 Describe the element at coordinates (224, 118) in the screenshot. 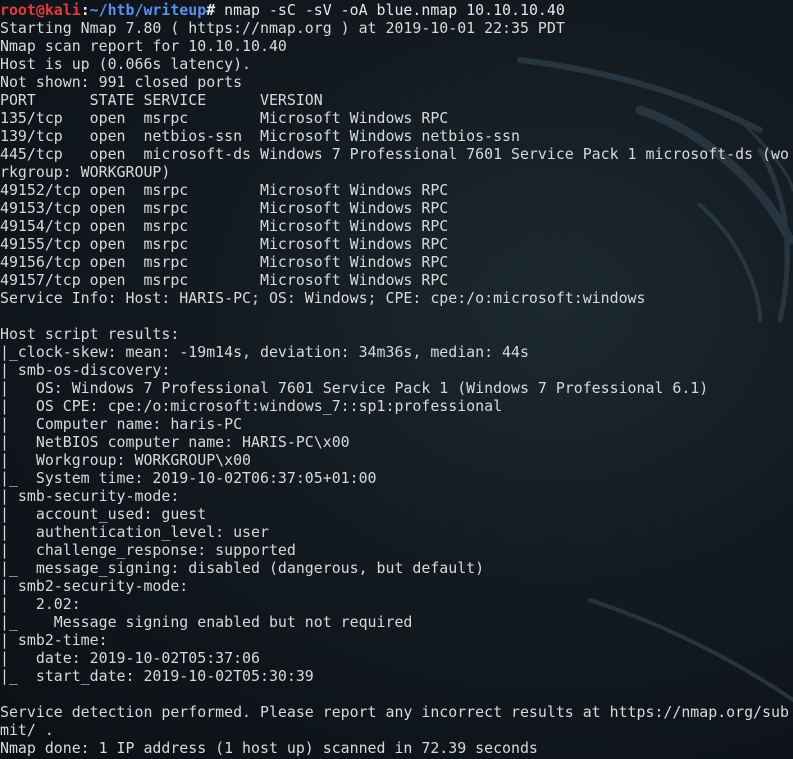

I see `port-row: 135/tcp open msrpc Microsoft Windows RPC` at that location.